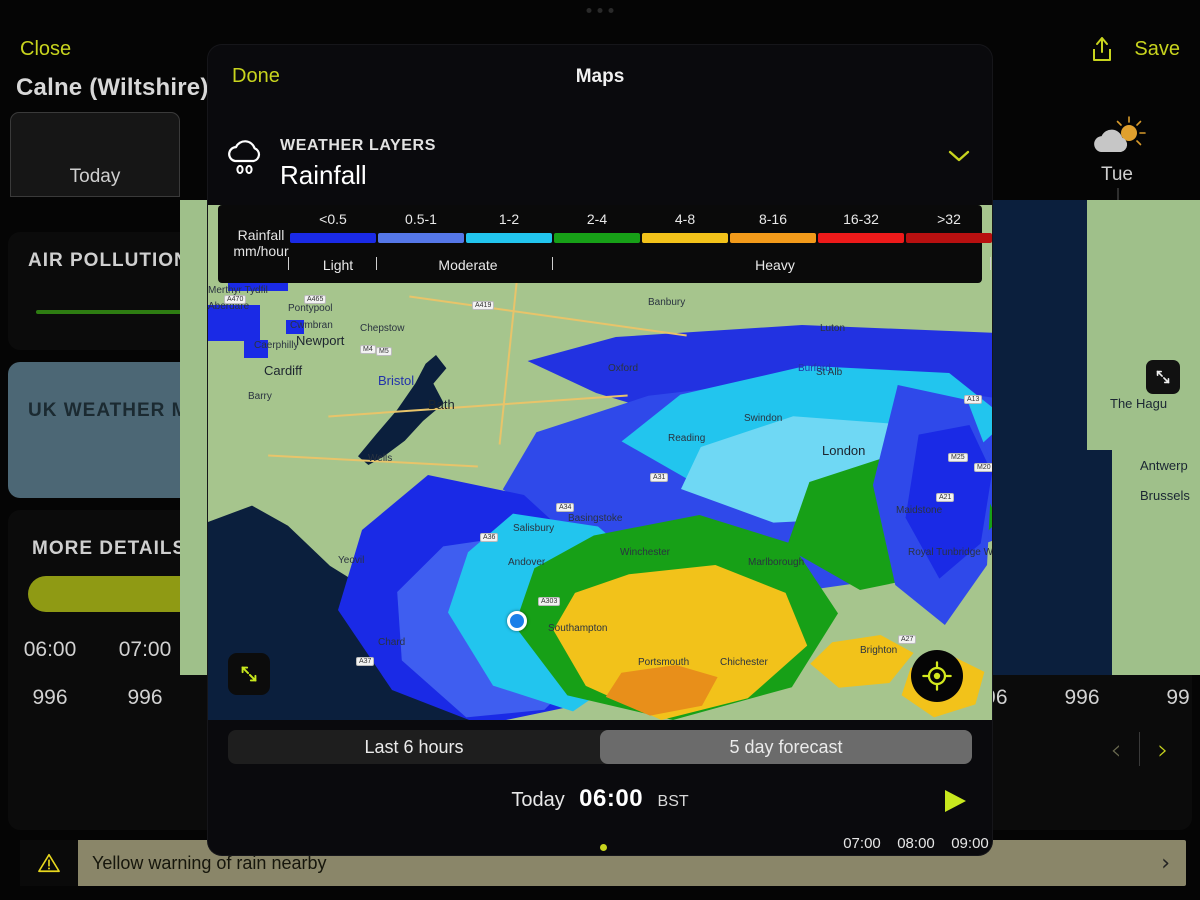 The height and width of the screenshot is (900, 1200). I want to click on legend-band-value: 16-32, so click(861, 219).